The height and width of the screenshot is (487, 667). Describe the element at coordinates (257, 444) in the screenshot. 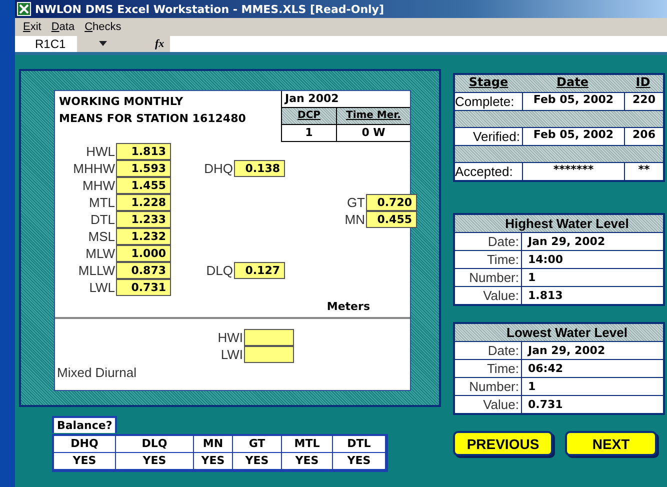

I see `balance-header: GT` at that location.